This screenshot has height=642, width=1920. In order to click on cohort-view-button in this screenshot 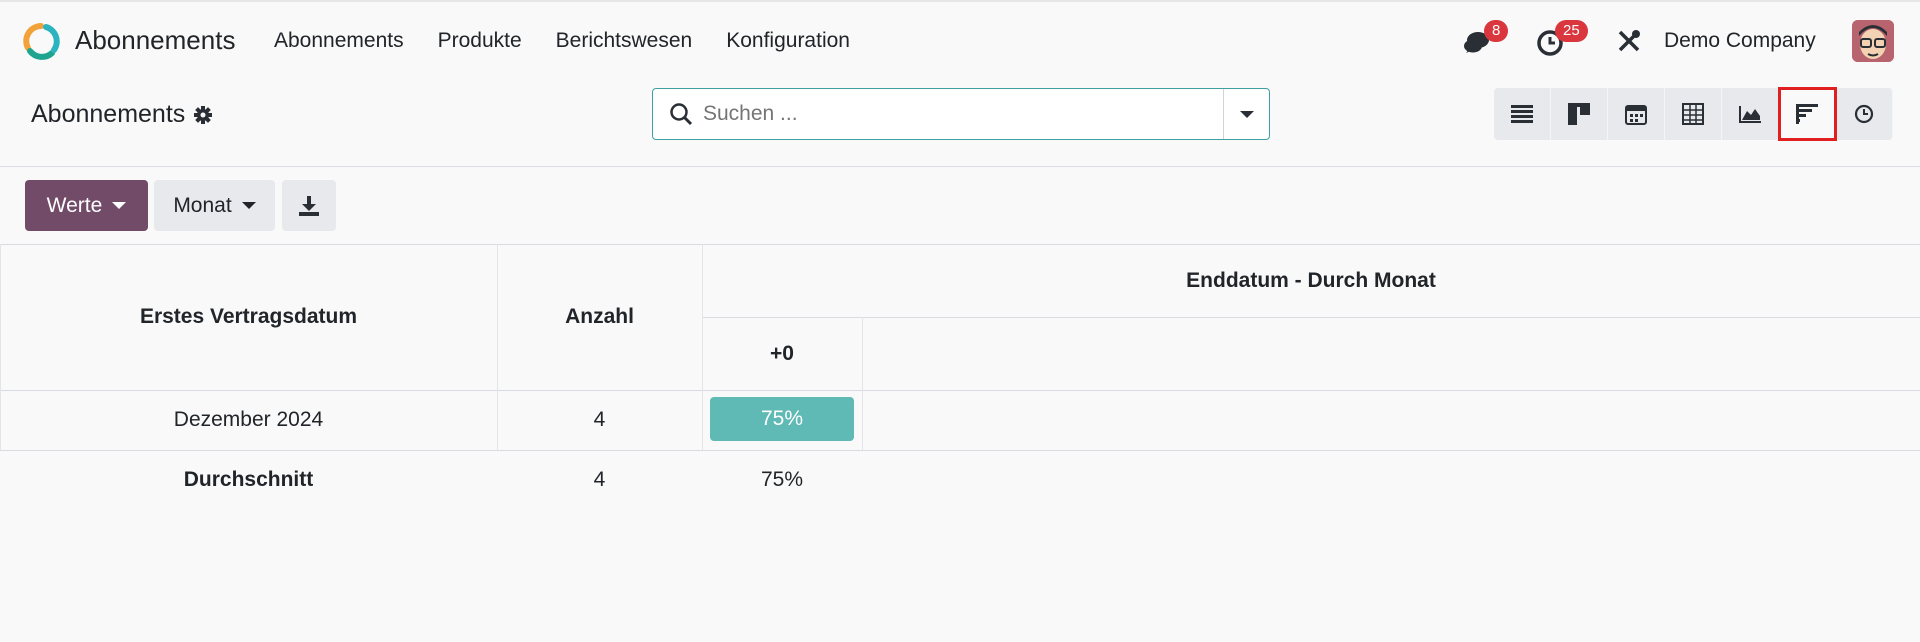, I will do `click(1807, 114)`.